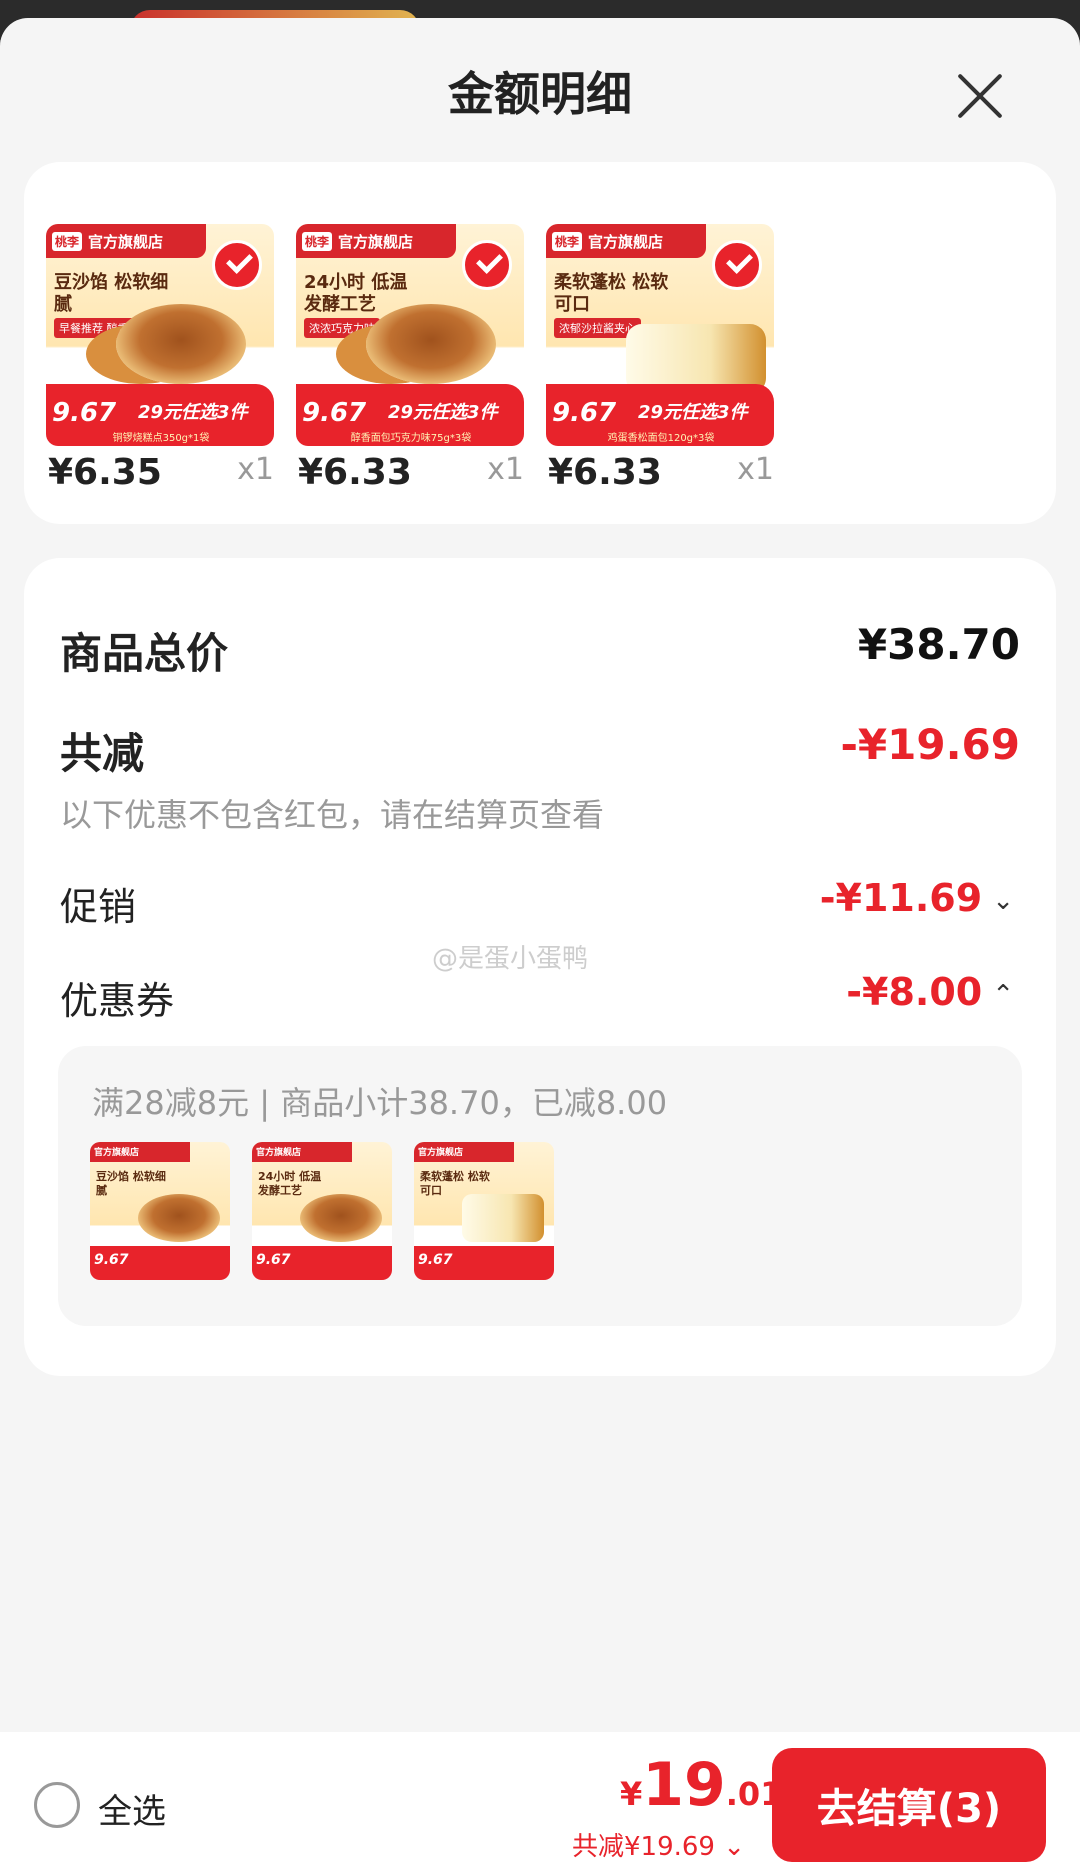 Image resolution: width=1080 pixels, height=1876 pixels. What do you see at coordinates (684, 1785) in the screenshot?
I see `price-integer: 19` at bounding box center [684, 1785].